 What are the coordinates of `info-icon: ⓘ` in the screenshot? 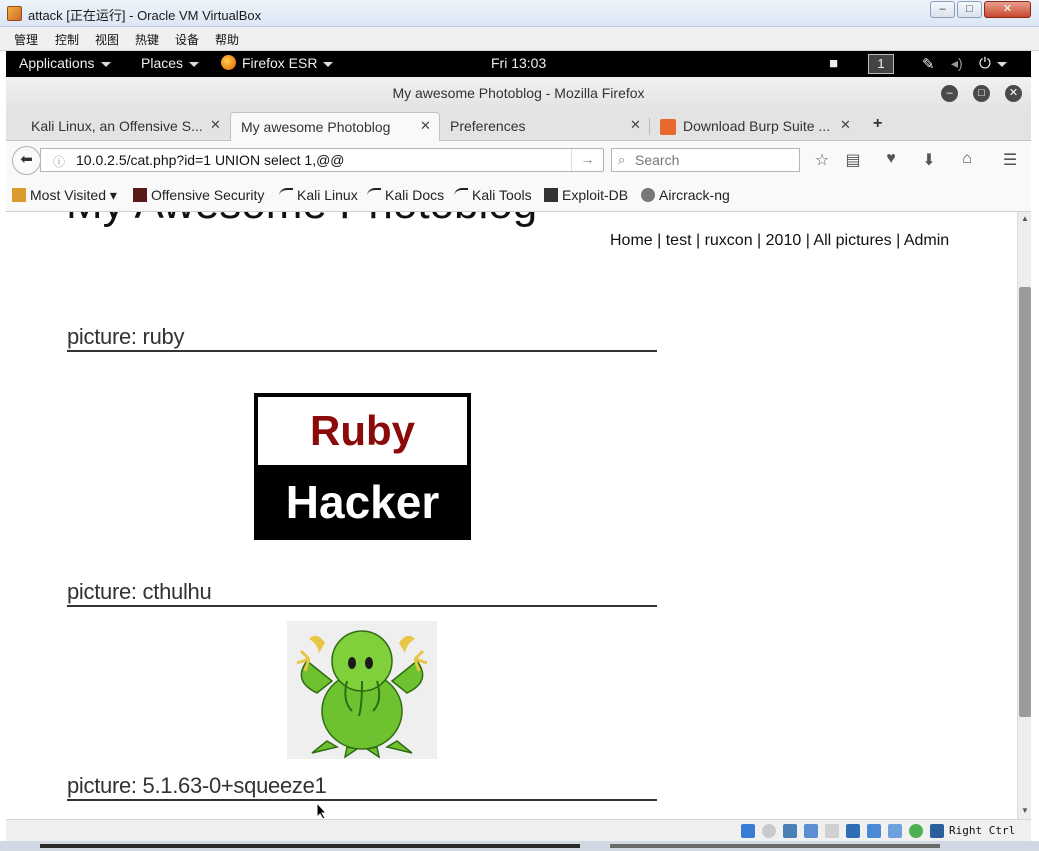 It's located at (59, 161).